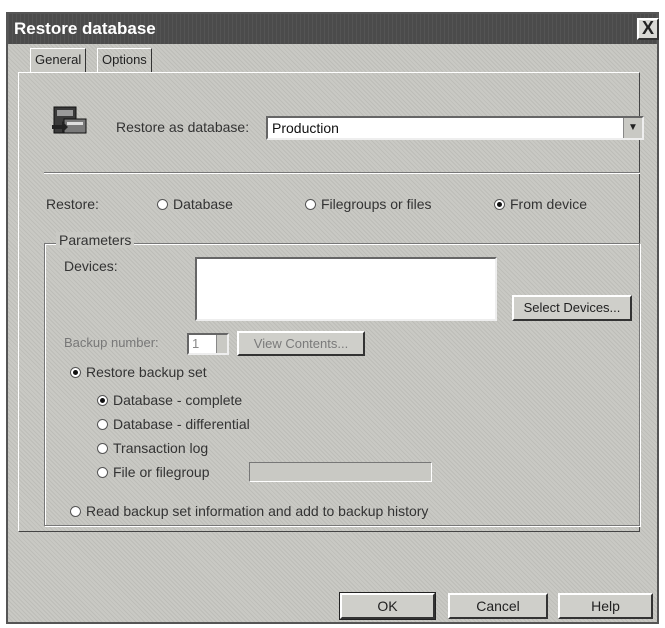 The image size is (665, 628). What do you see at coordinates (342, 173) in the screenshot?
I see `separator` at bounding box center [342, 173].